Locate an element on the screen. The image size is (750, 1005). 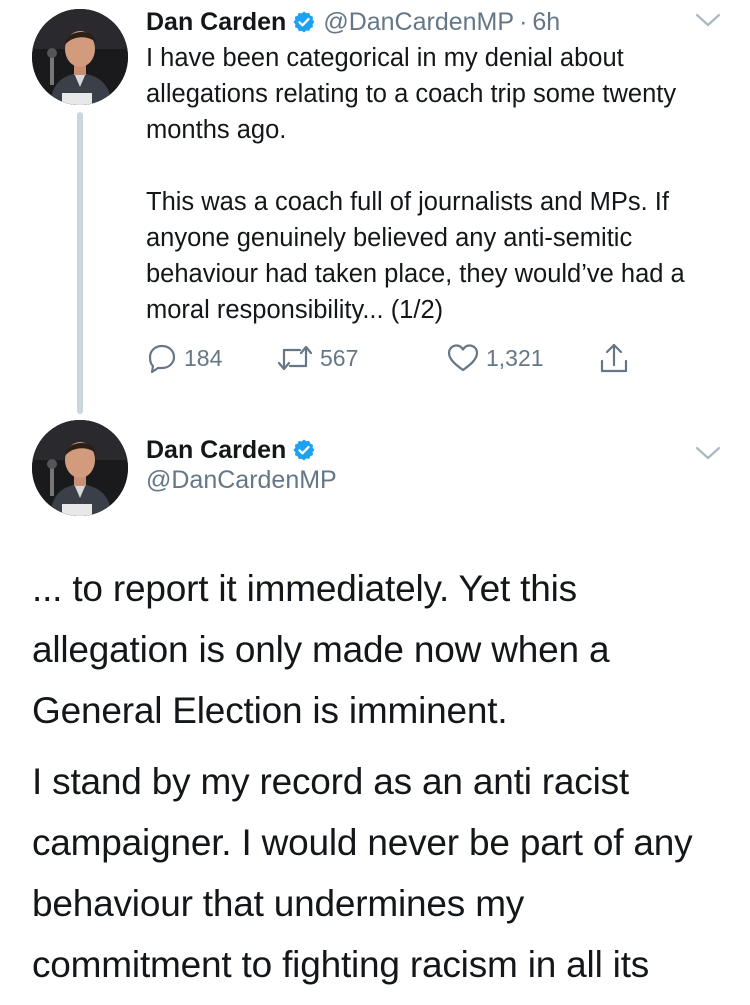
heart-icon is located at coordinates (463, 358).